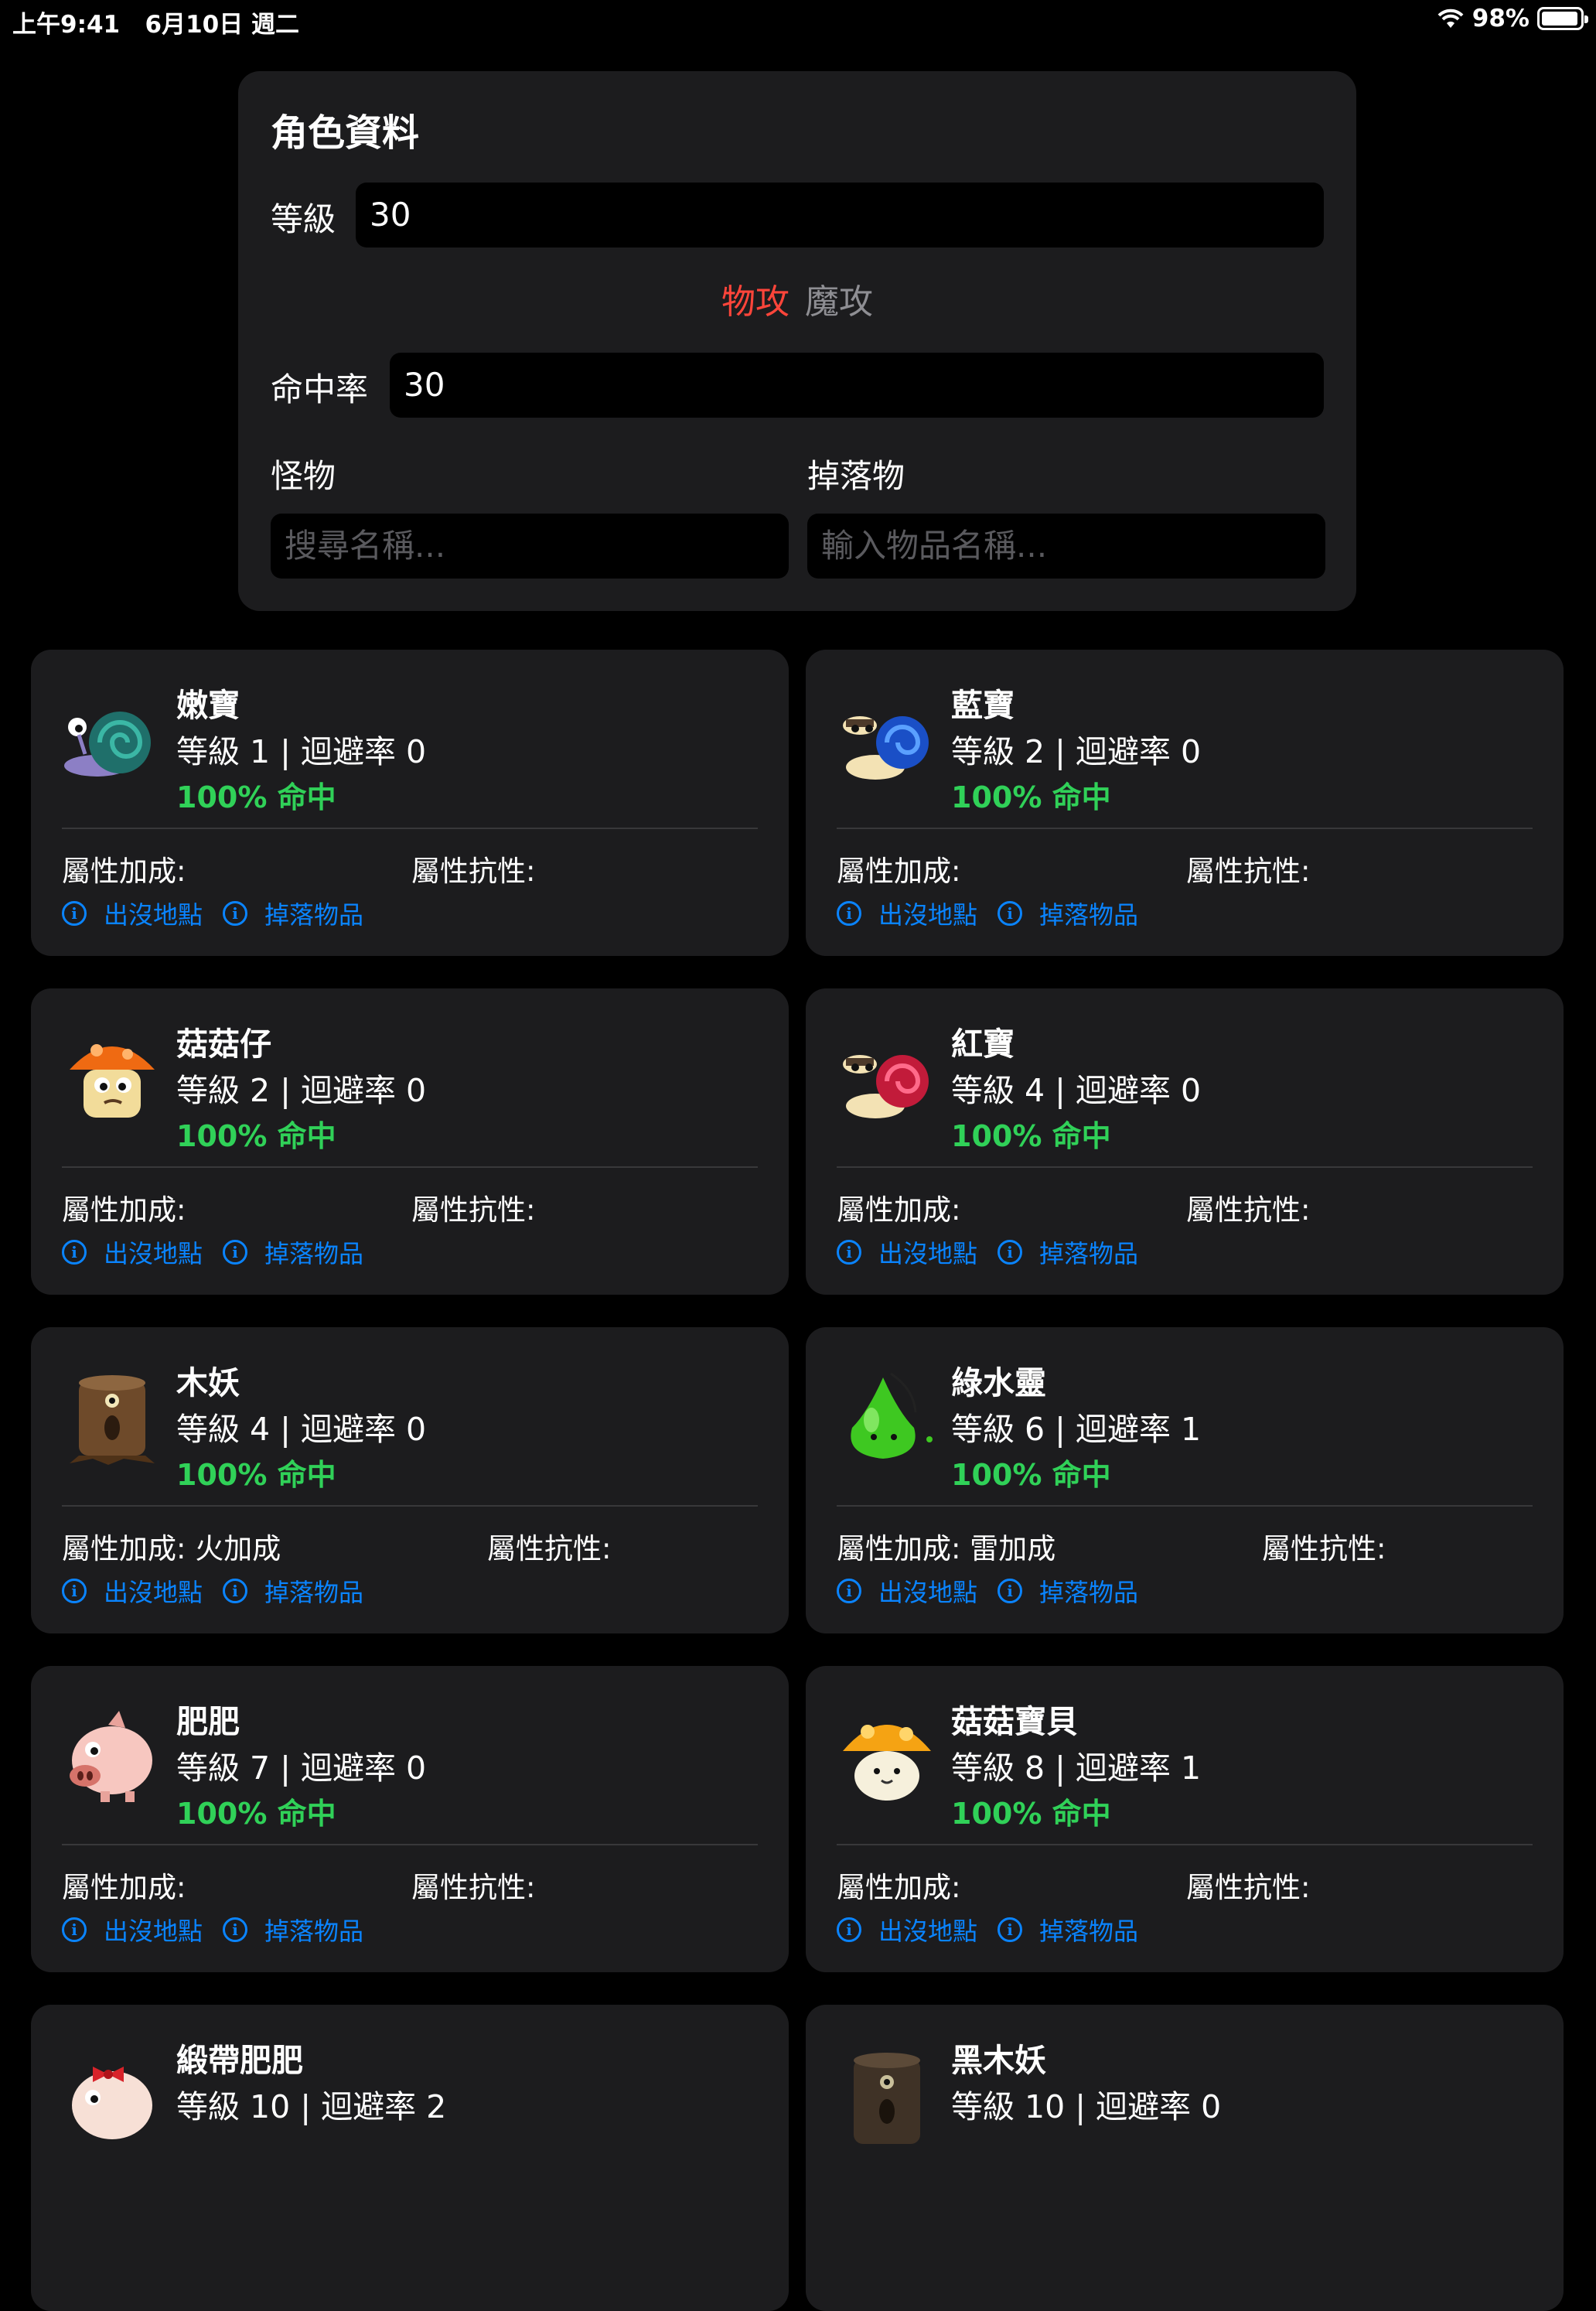 This screenshot has width=1596, height=2311. What do you see at coordinates (208, 1721) in the screenshot?
I see `monster-name: 肥肥` at bounding box center [208, 1721].